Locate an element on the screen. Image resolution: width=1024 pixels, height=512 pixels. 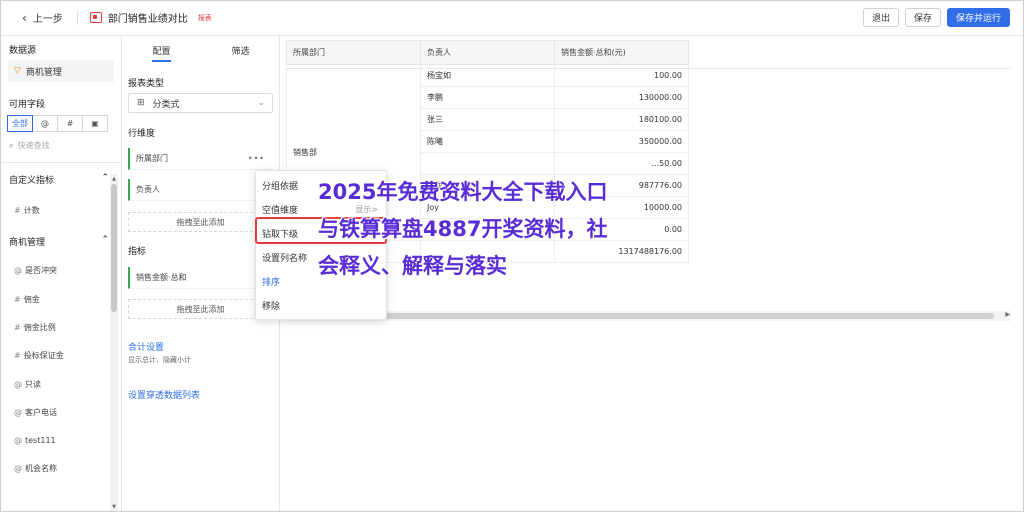
field-item: # 计数 is located at coordinates (27, 210).